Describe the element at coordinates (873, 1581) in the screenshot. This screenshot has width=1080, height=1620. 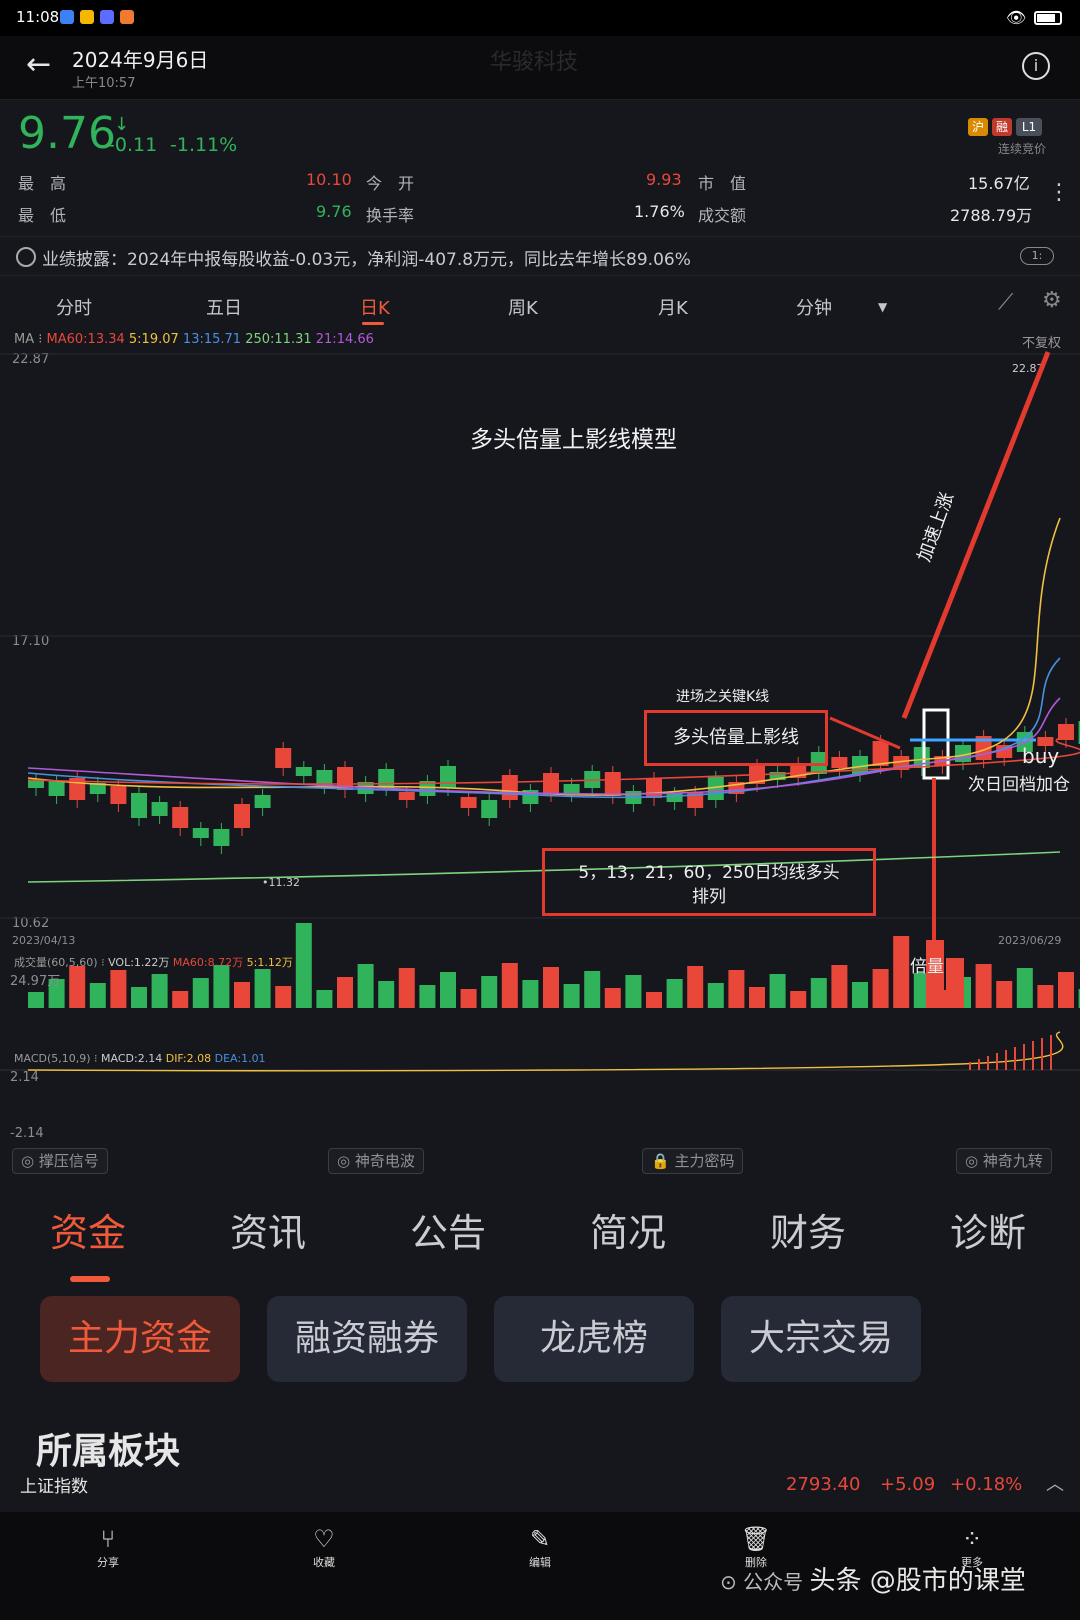
I see `watermark: ⊙ 公众号 头条 @股市的课堂` at that location.